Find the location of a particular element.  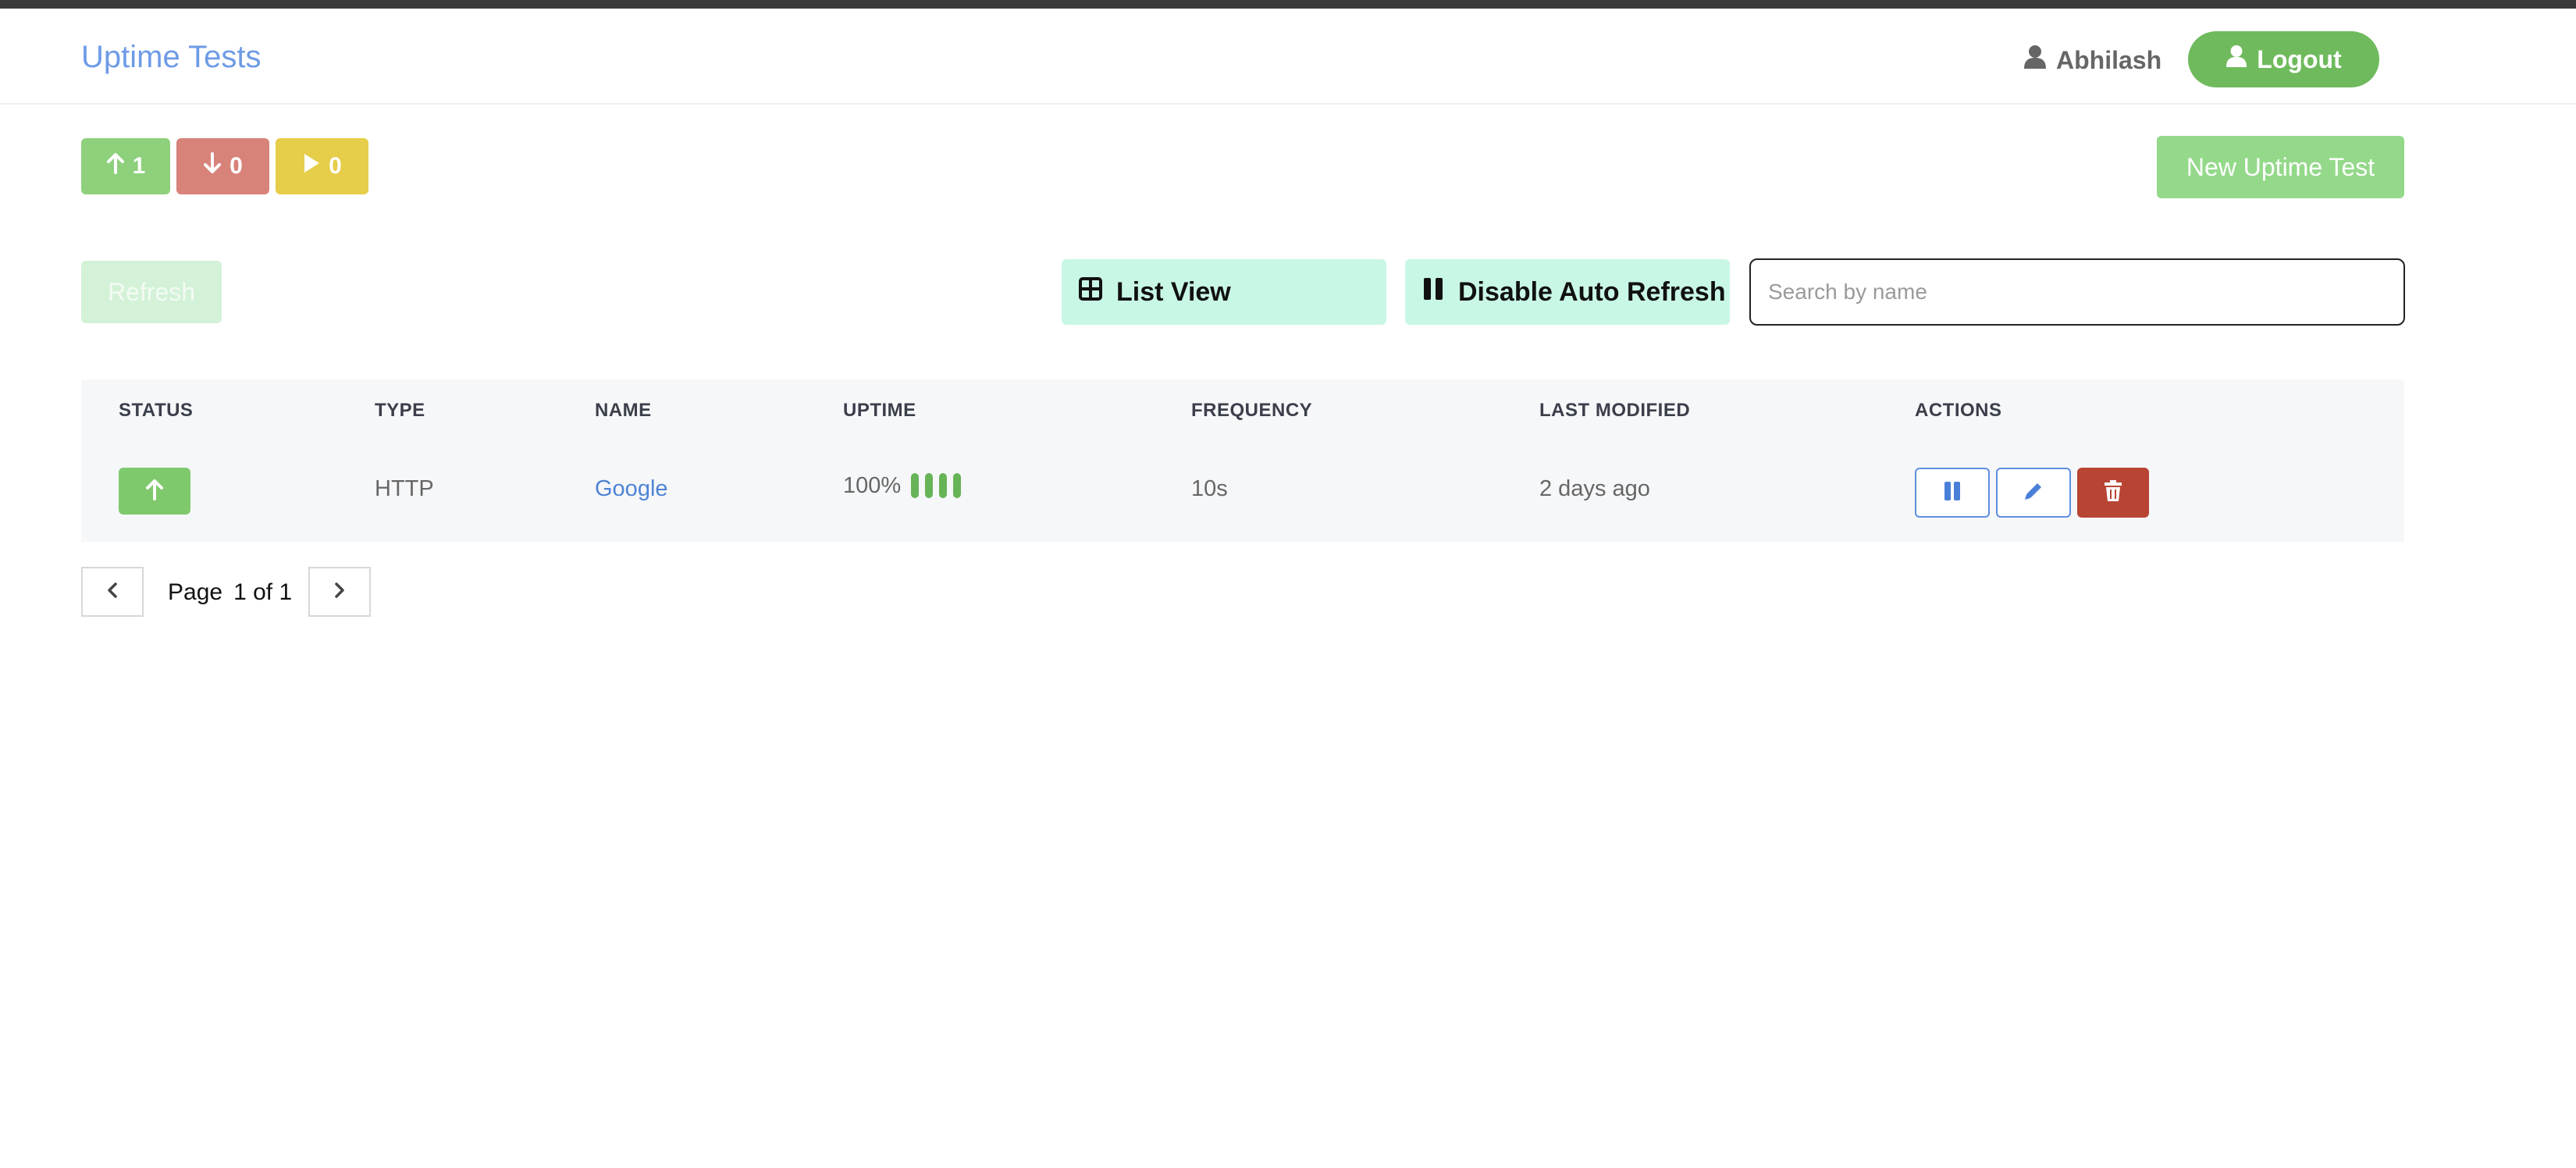

page-indicator: Page 1 of 1 is located at coordinates (230, 592).